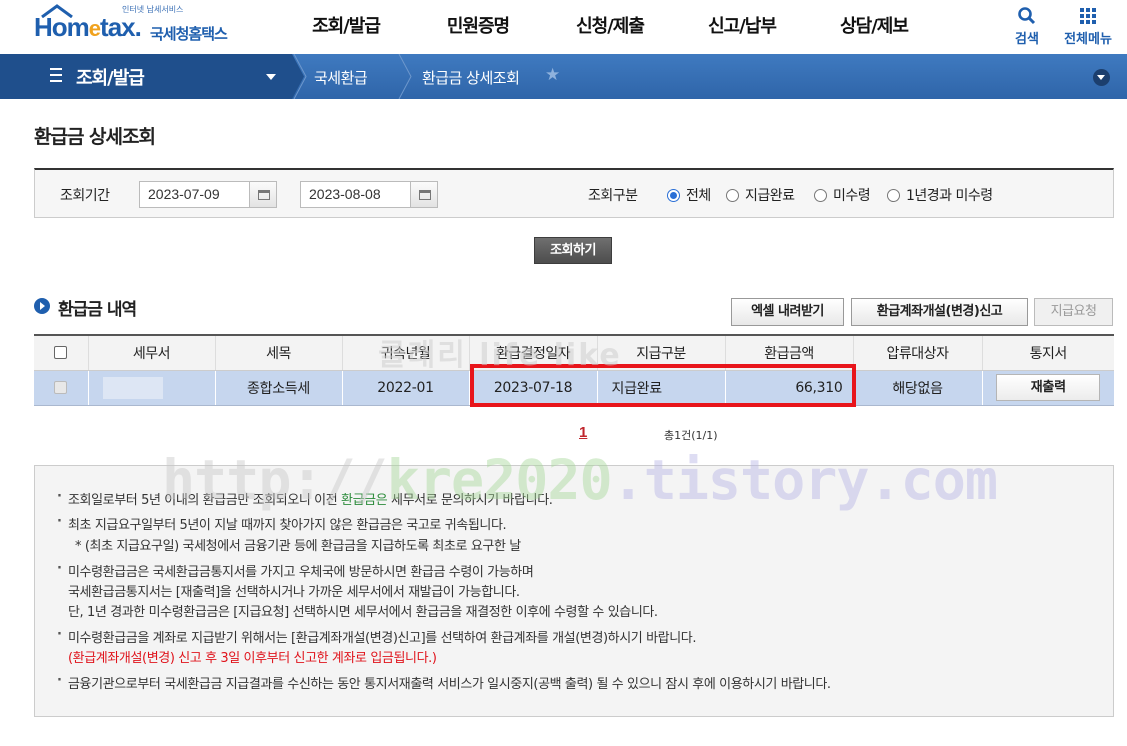 The height and width of the screenshot is (746, 1127). What do you see at coordinates (478, 27) in the screenshot?
I see `gnb-item-certificates: 민원증명` at bounding box center [478, 27].